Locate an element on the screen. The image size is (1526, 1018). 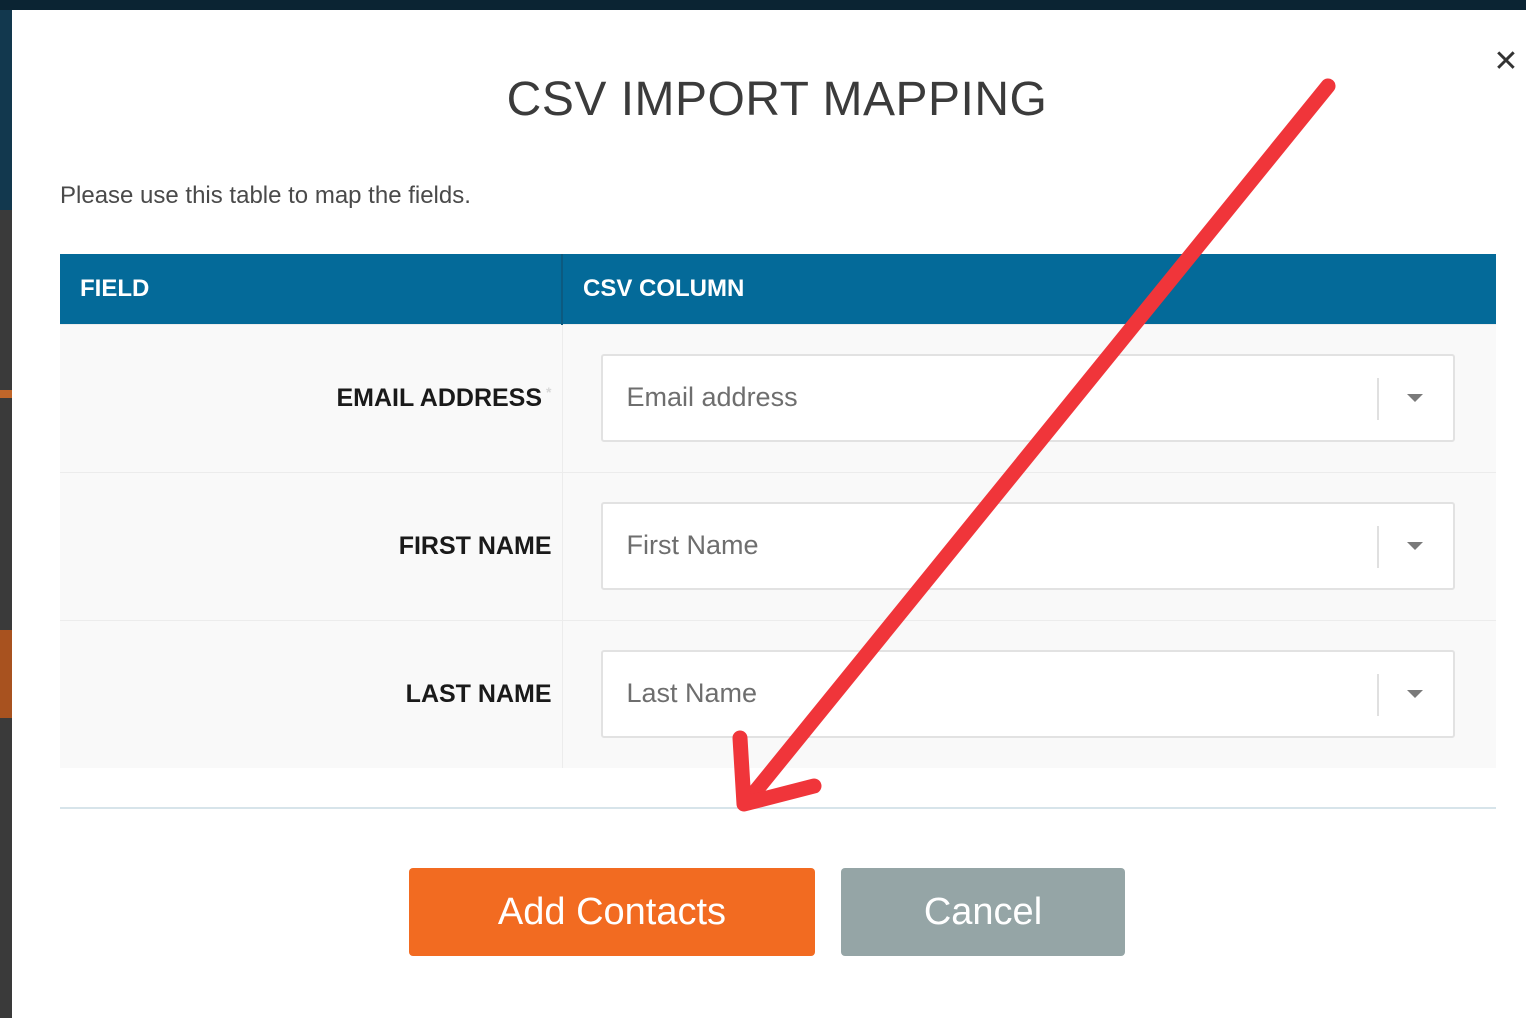
last-name-column-select: Last Name is located at coordinates (1027, 694).